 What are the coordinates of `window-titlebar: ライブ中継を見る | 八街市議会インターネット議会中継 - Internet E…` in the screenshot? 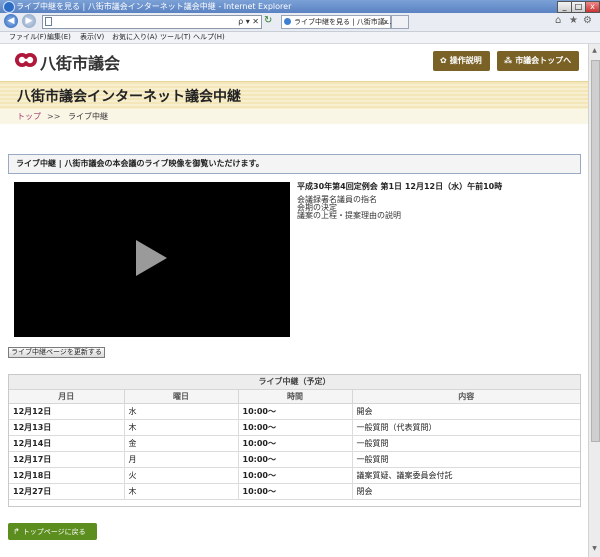 It's located at (300, 6).